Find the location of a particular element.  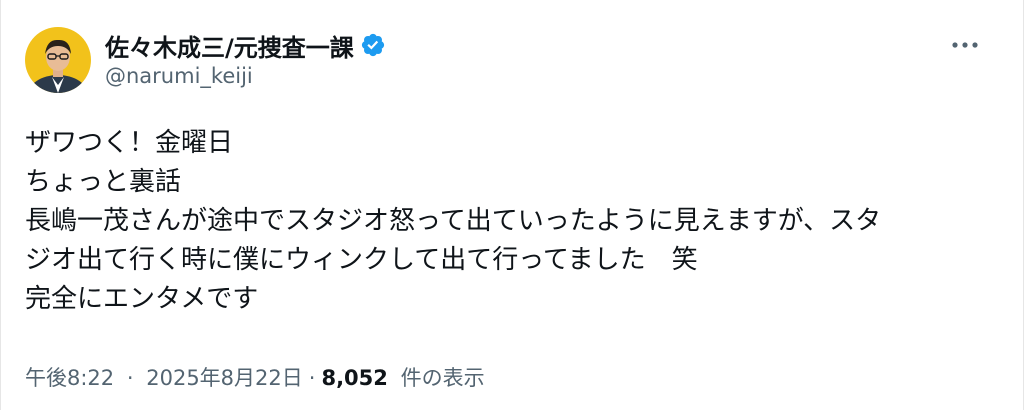

tweet-line: 完全にエンタメです is located at coordinates (142, 299).